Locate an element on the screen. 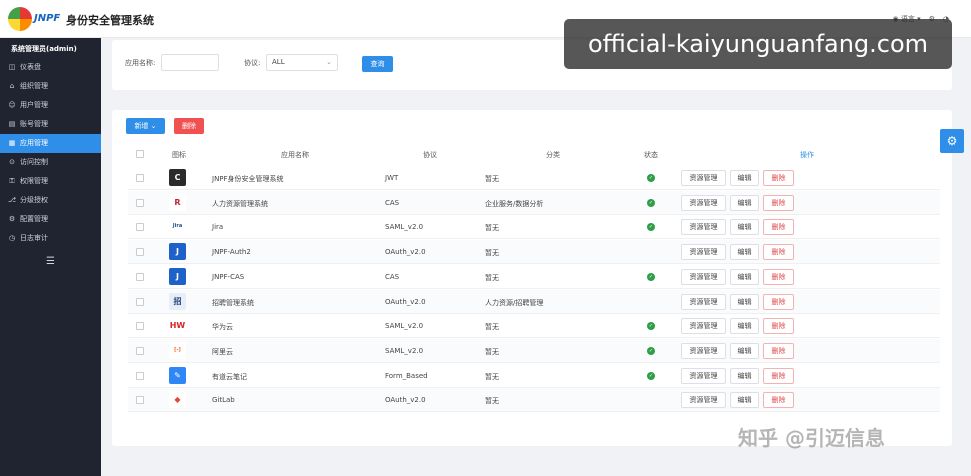  app-category: 企业服务/数据分析 is located at coordinates (514, 203).